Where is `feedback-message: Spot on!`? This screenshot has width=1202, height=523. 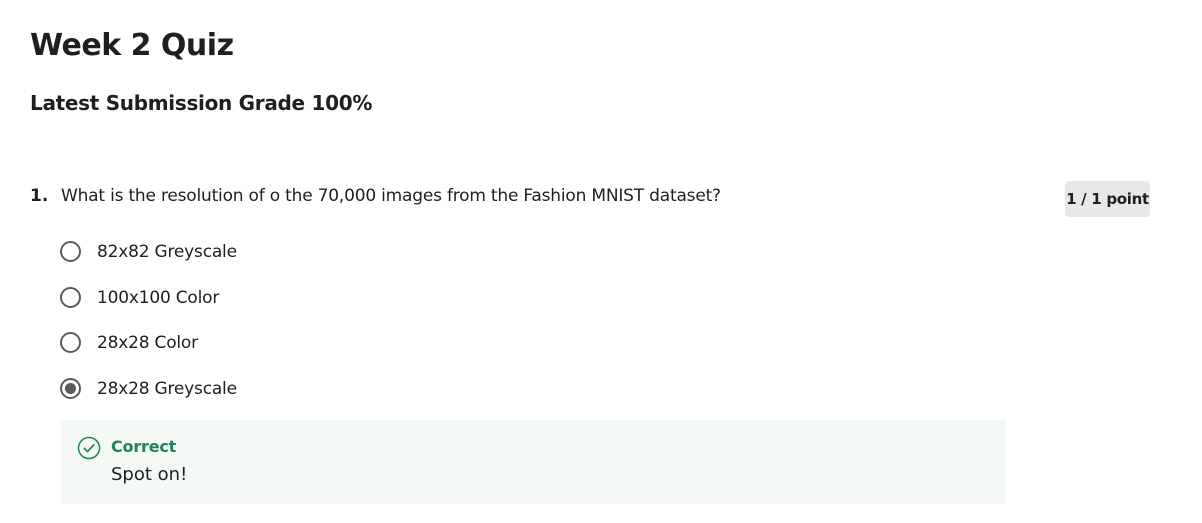
feedback-message: Spot on! is located at coordinates (149, 474).